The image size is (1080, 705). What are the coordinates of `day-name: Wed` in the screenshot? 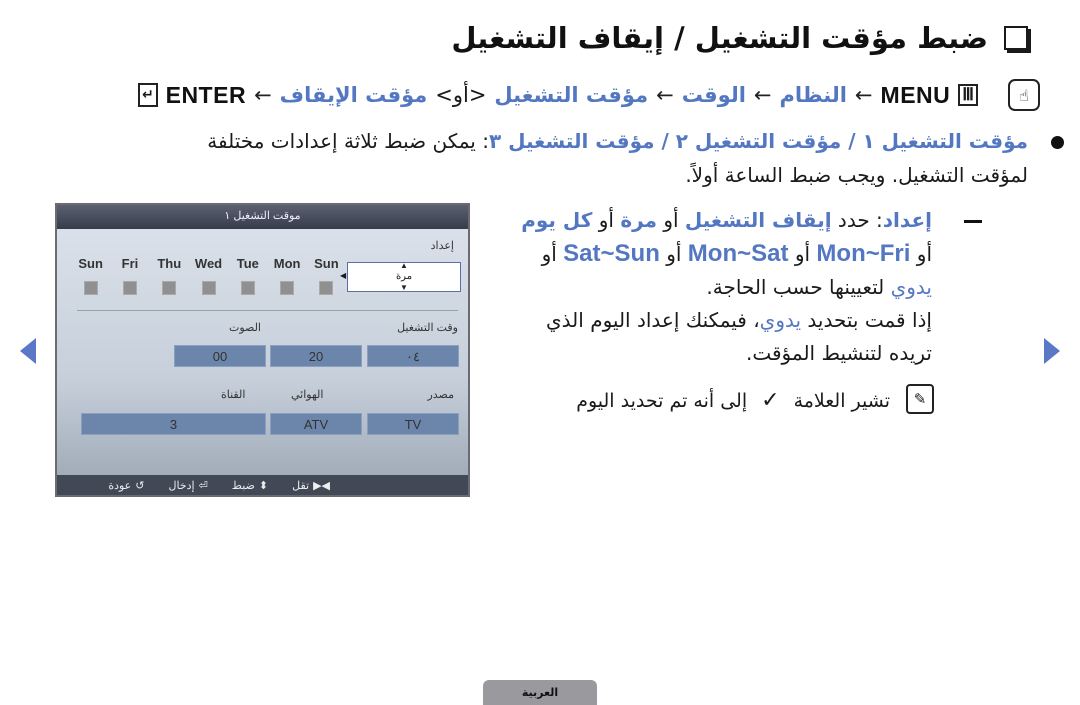 It's located at (208, 263).